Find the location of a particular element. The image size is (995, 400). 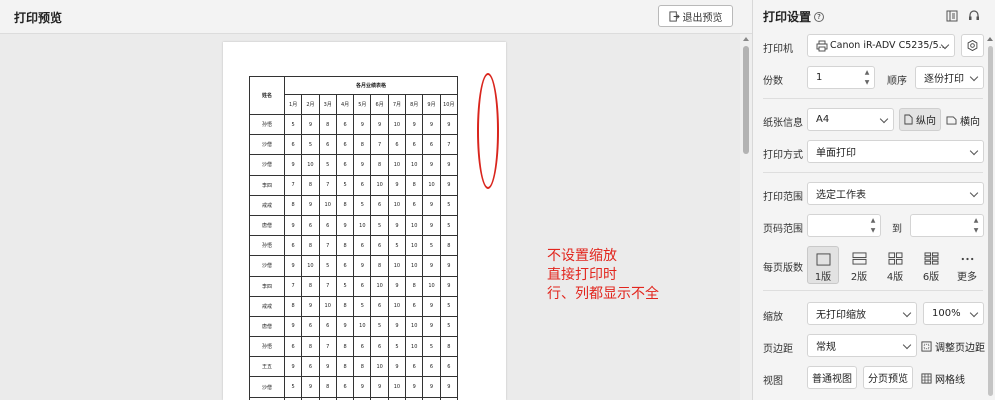

table-row: 沙僧 6 5 6 6 8 7 6 6 6 7 is located at coordinates (353, 145).